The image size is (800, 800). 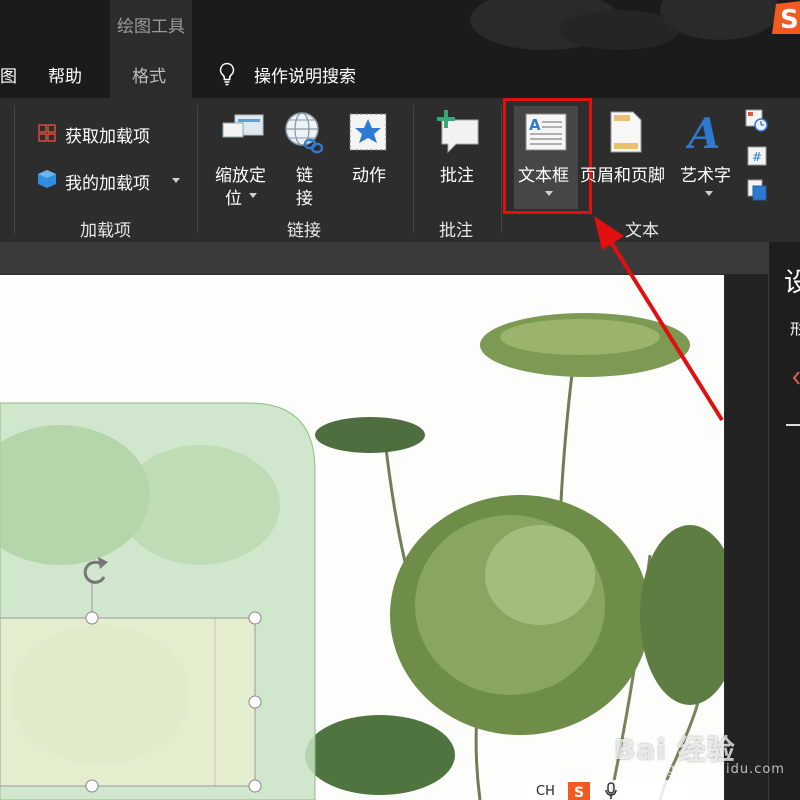 What do you see at coordinates (305, 74) in the screenshot?
I see `tell-me-search: 操作说明搜索` at bounding box center [305, 74].